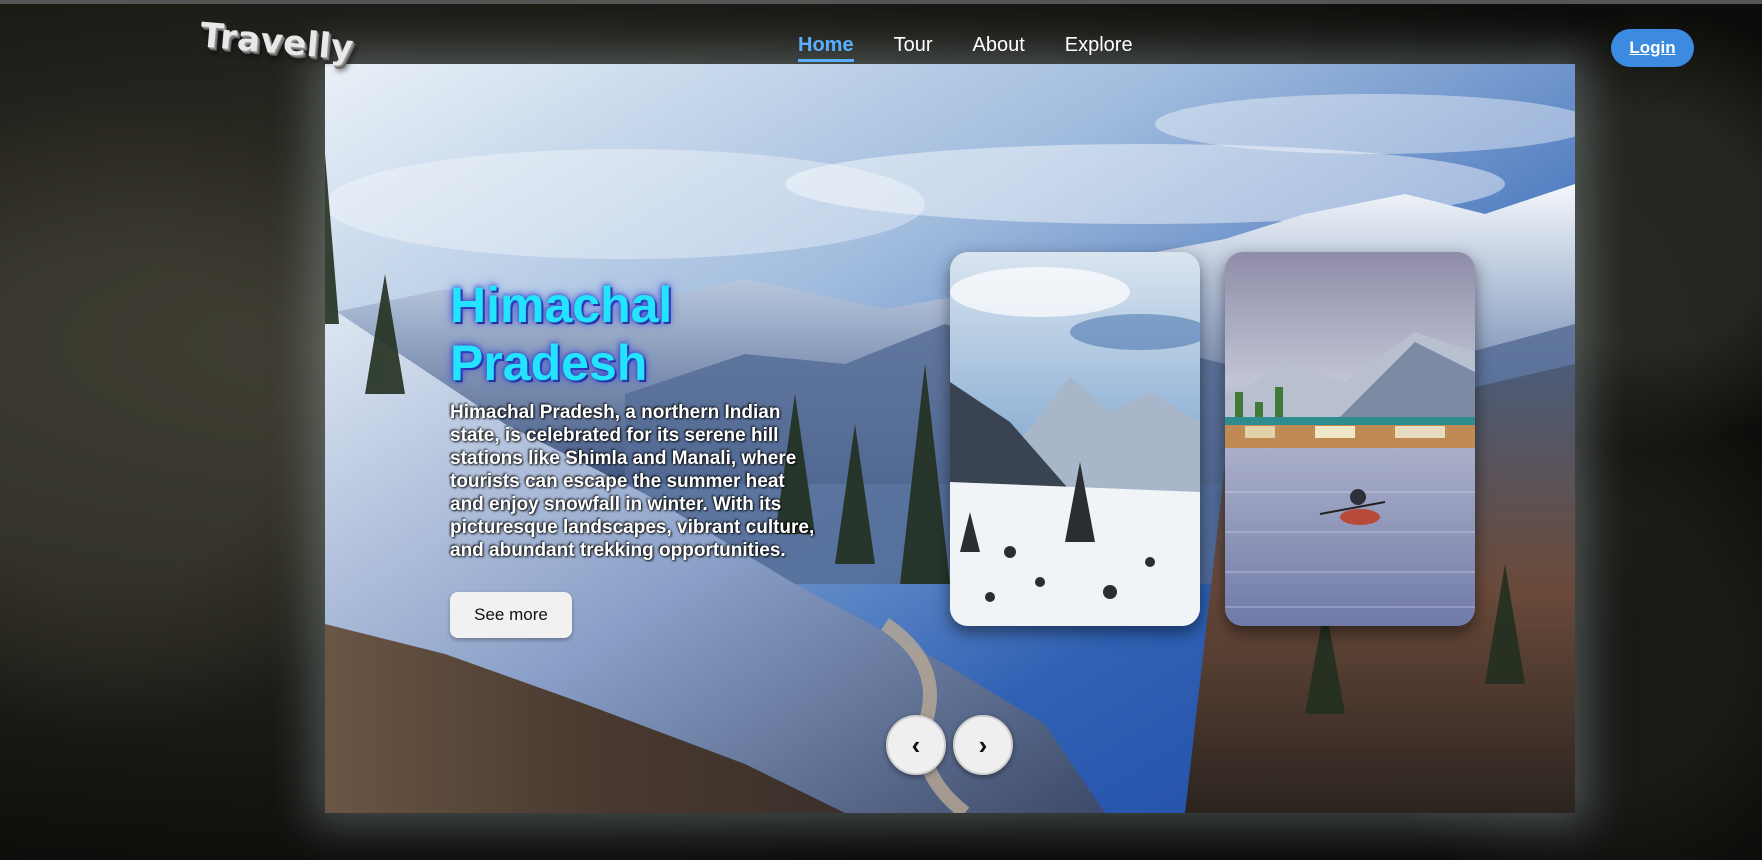 This screenshot has width=1762, height=860. Describe the element at coordinates (826, 48) in the screenshot. I see `nav-home: Home` at that location.